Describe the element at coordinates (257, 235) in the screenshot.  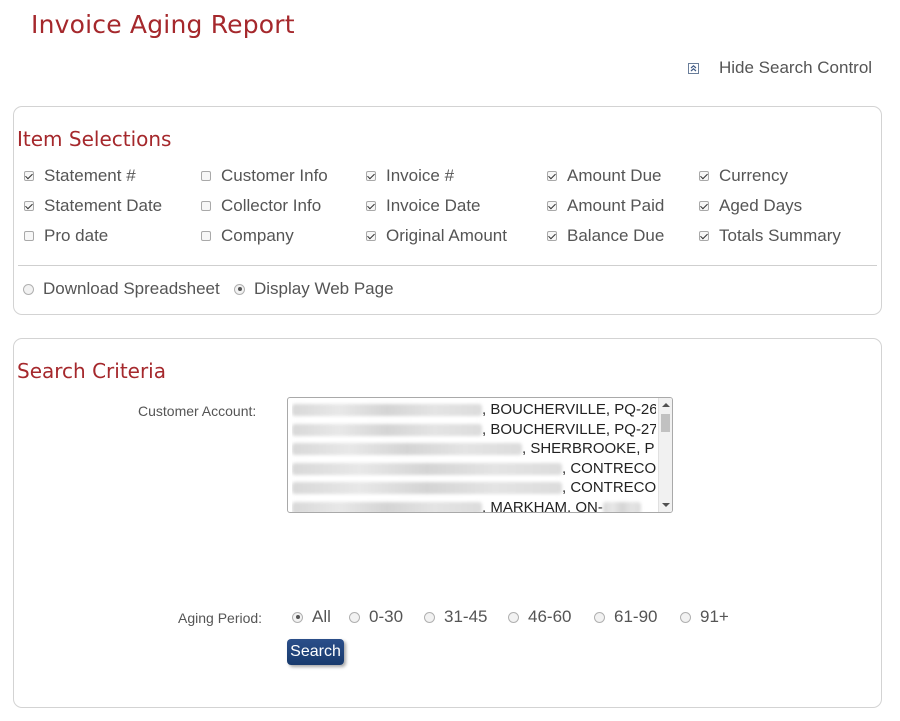
I see `checkbox-label: Company` at that location.